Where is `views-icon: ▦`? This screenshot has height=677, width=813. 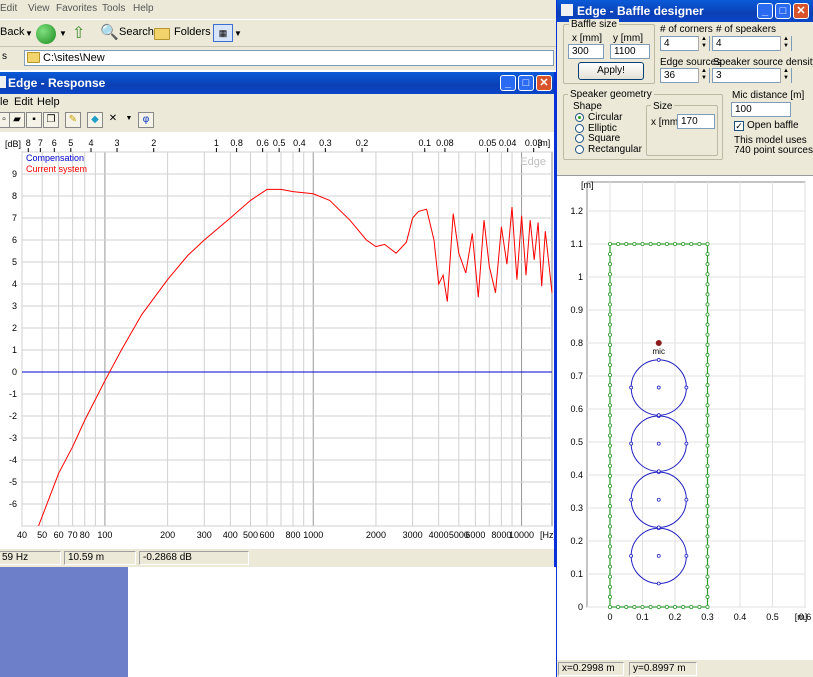
views-icon: ▦ is located at coordinates (223, 33).